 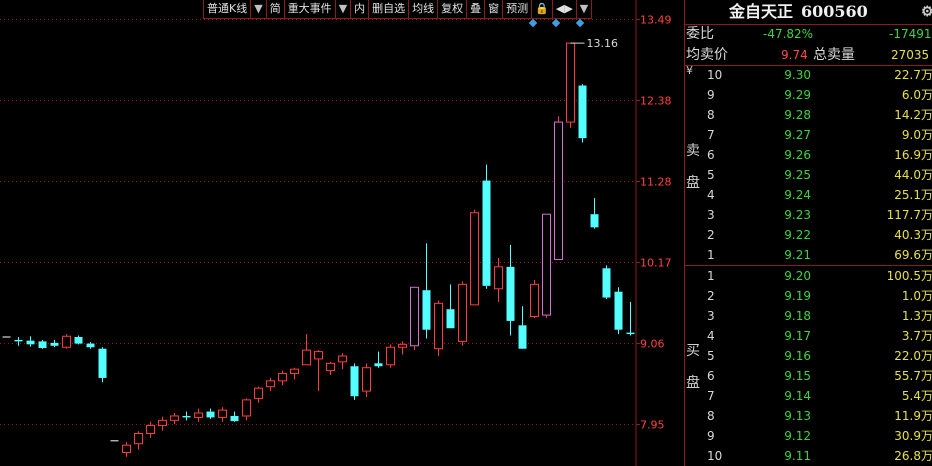 What do you see at coordinates (926, 12) in the screenshot?
I see `gear-icon: ⚙` at bounding box center [926, 12].